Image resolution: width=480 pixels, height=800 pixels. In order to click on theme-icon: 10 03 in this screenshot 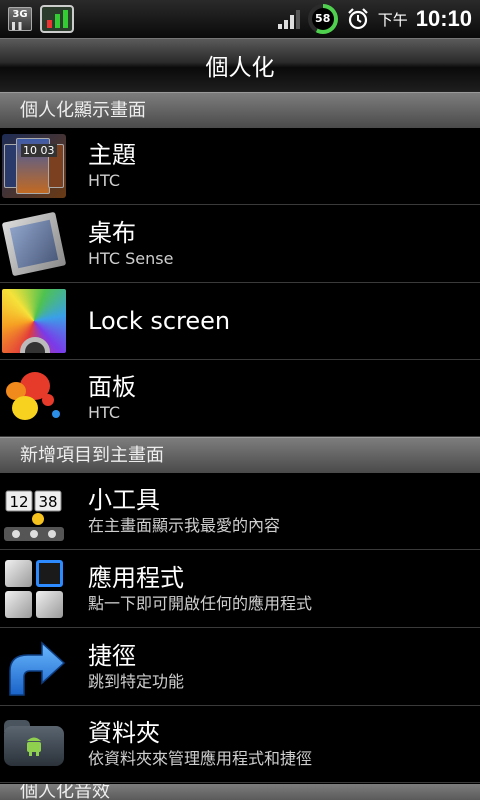, I will do `click(34, 166)`.